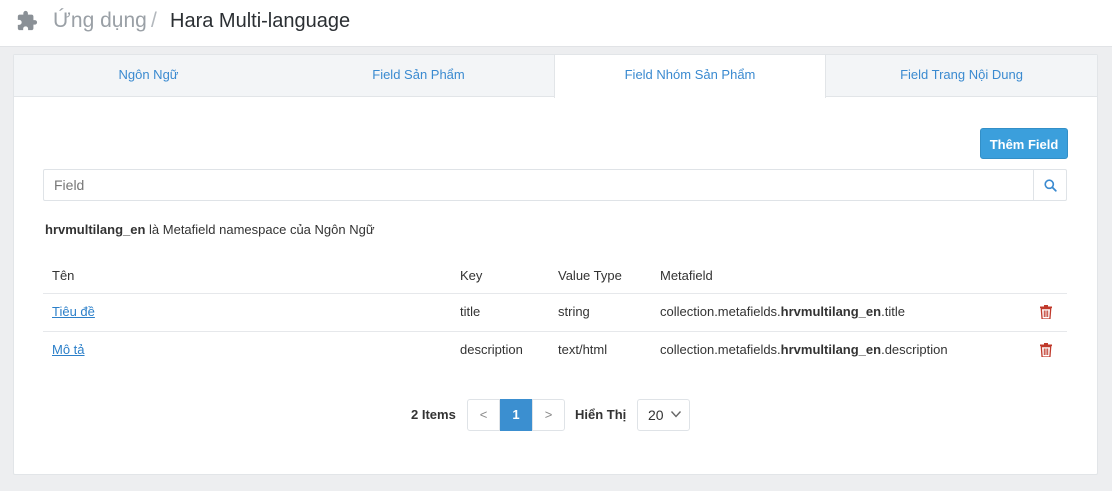  I want to click on metafield-suffix: .description, so click(914, 349).